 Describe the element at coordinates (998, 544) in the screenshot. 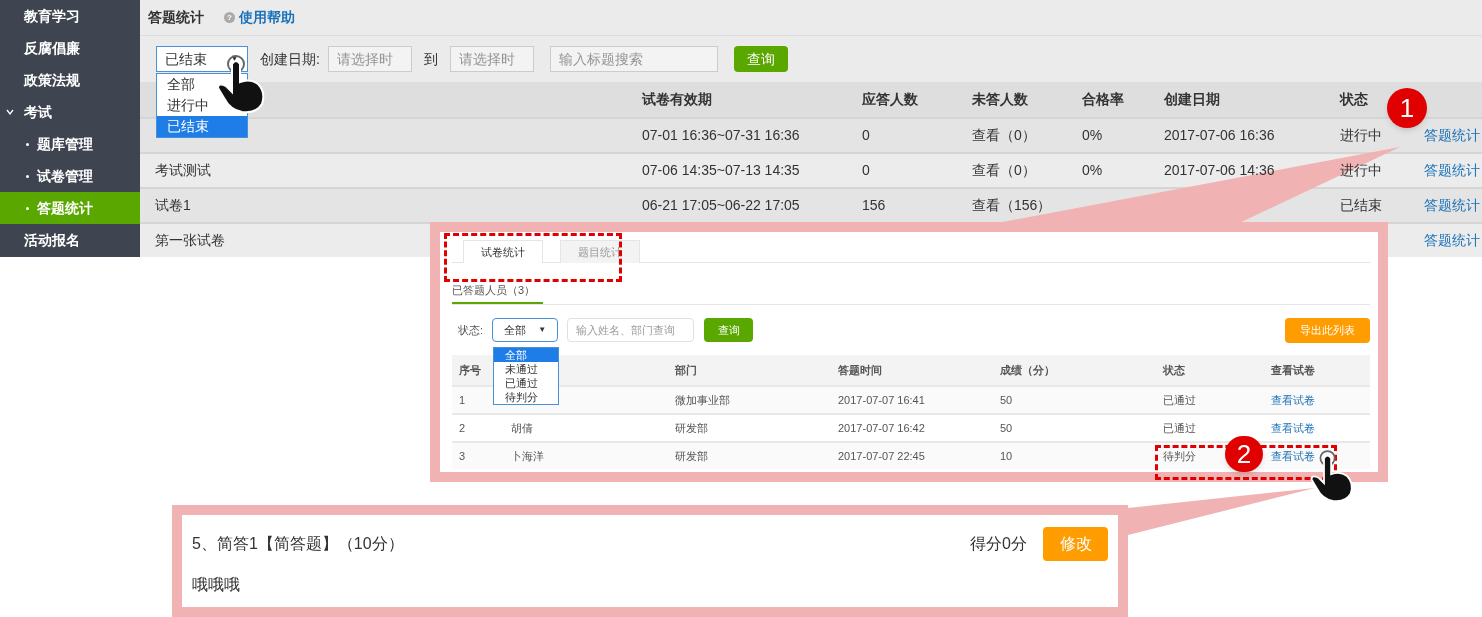

I see `score-text: 得分0分` at that location.